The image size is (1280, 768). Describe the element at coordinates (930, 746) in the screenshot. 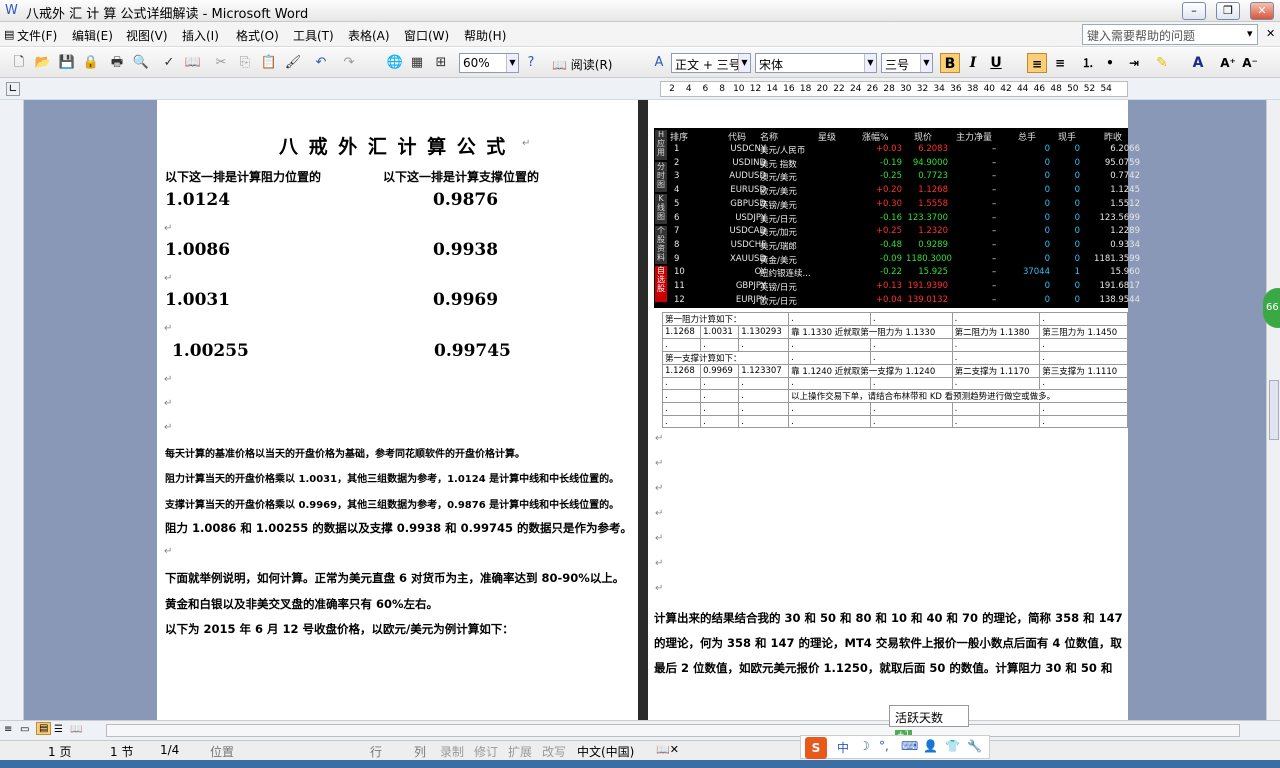

I see `ime-user-icon: 👤` at that location.